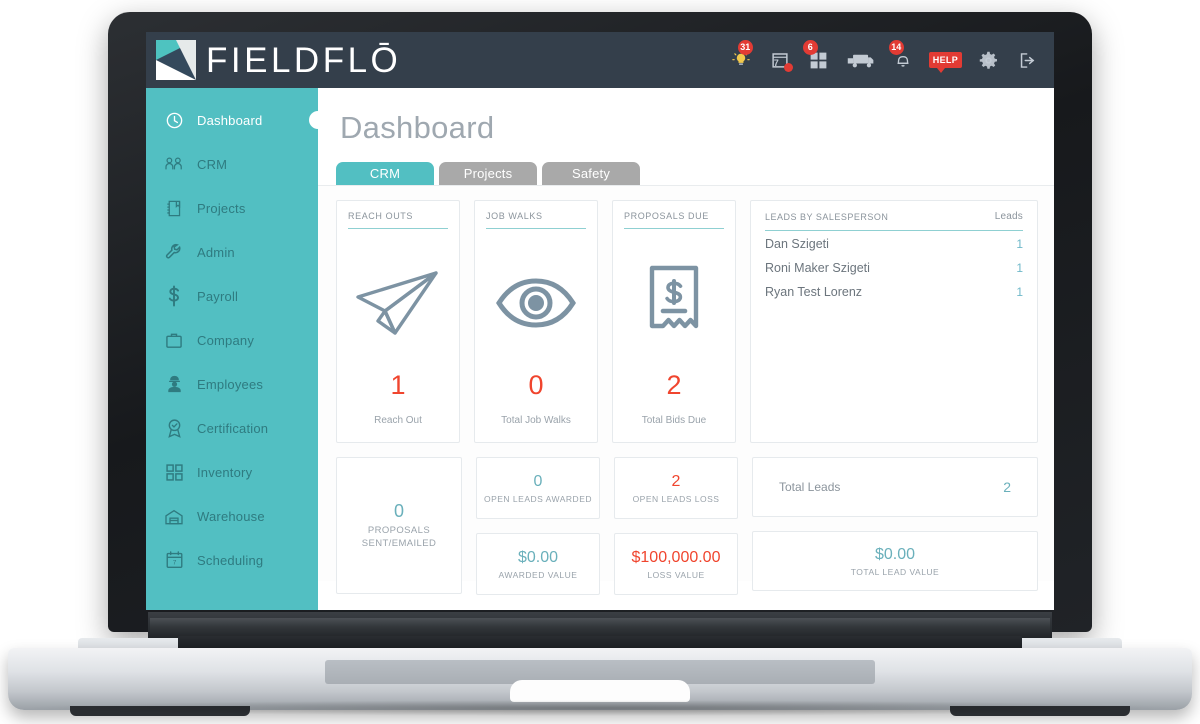  I want to click on calendar-alert-dot, so click(788, 67).